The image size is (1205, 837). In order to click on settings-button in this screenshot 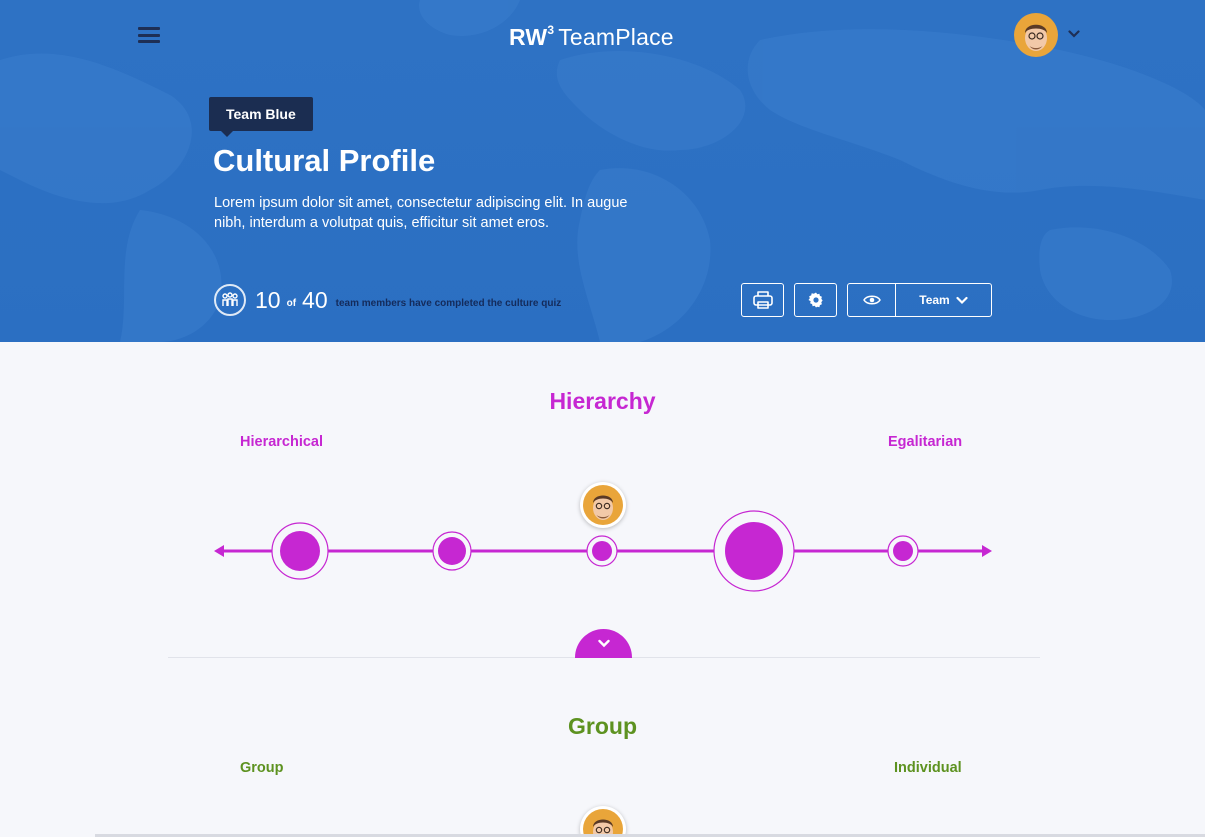, I will do `click(815, 300)`.